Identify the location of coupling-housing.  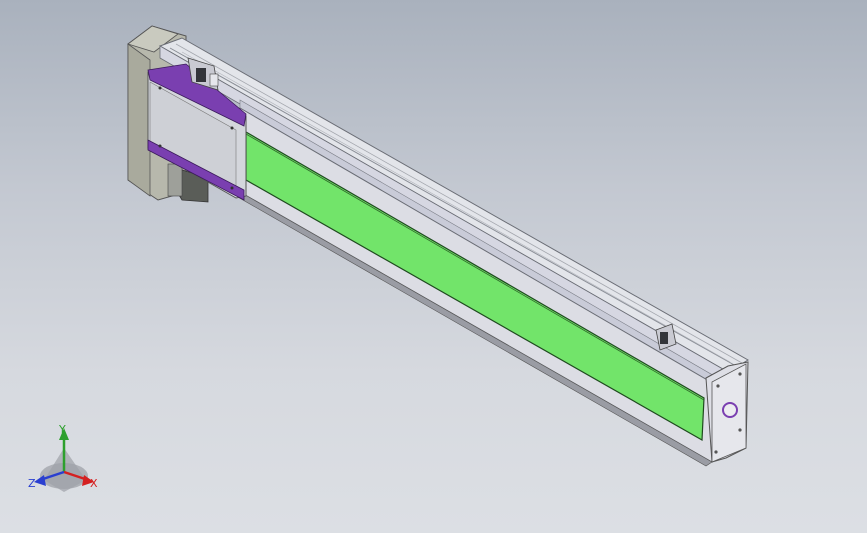
(175, 180).